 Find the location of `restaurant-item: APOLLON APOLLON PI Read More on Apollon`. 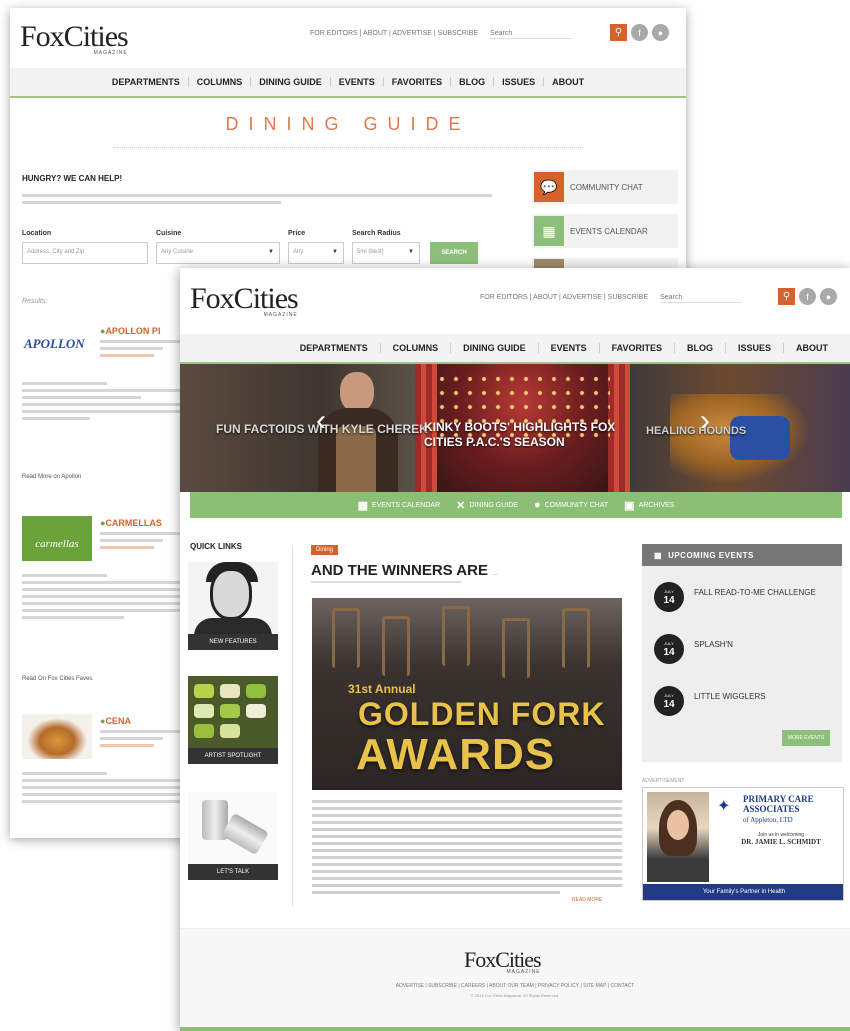

restaurant-item: APOLLON APOLLON PI Read More on Apollon is located at coordinates (107, 409).